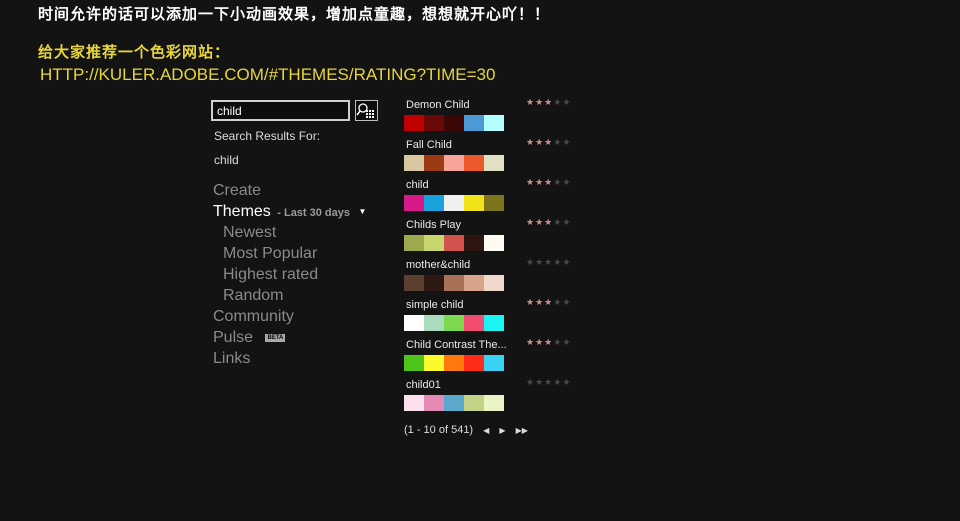 The width and height of the screenshot is (960, 521). Describe the element at coordinates (456, 185) in the screenshot. I see `theme-name: child` at that location.